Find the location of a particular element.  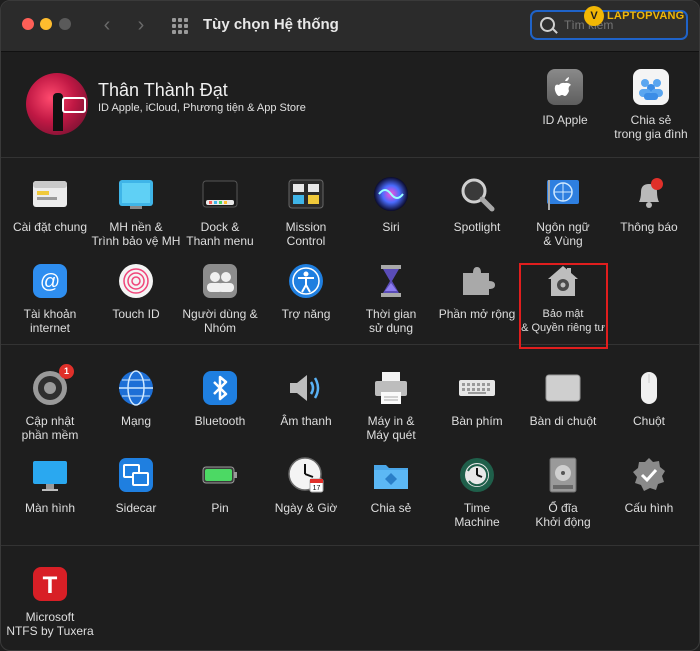

pref-sidecar: Sidecar is located at coordinates (136, 486).